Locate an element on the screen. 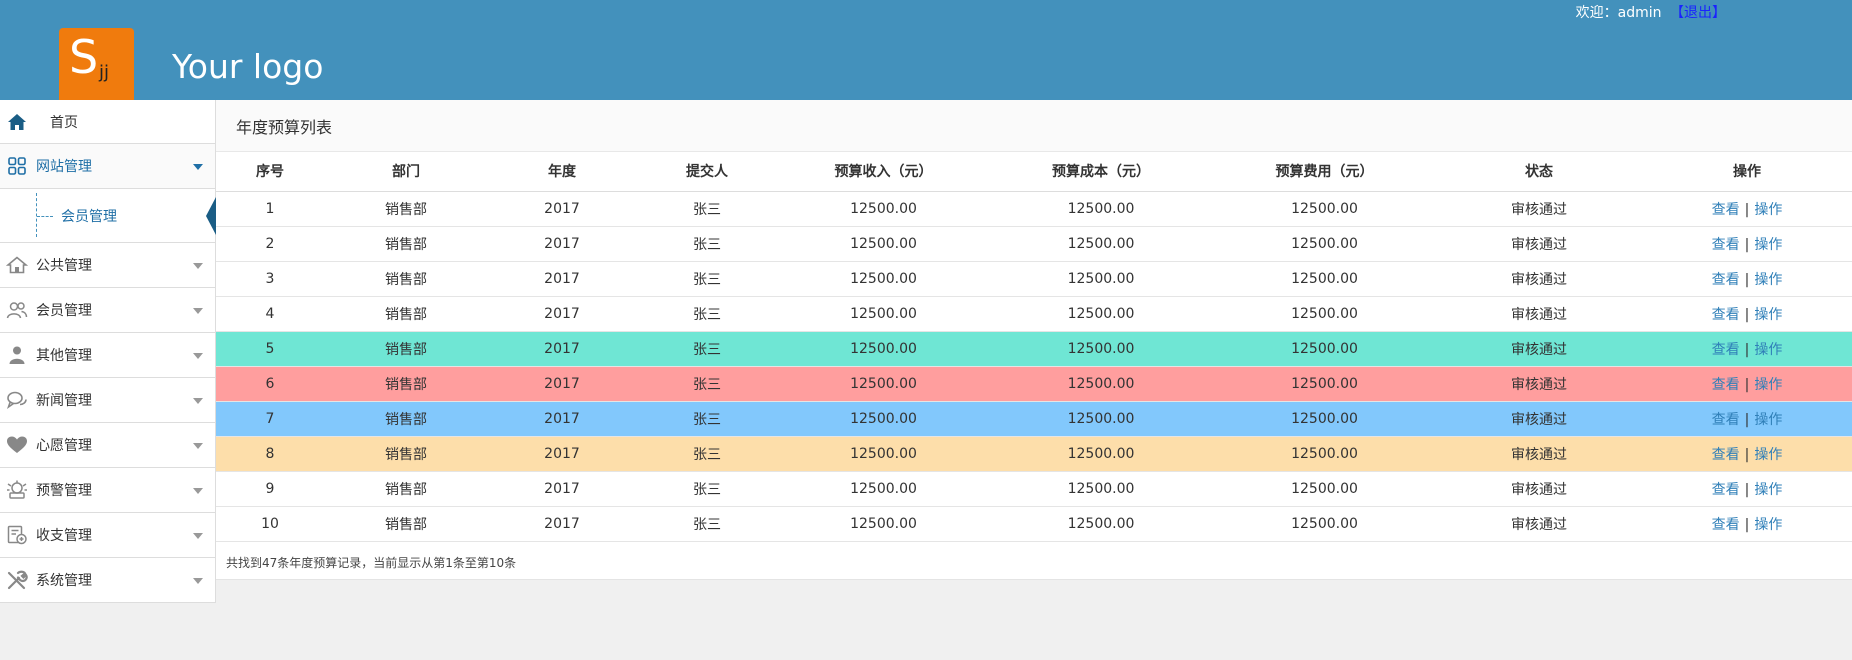  sidebar-item-alerts: 预警管理 is located at coordinates (107, 490).